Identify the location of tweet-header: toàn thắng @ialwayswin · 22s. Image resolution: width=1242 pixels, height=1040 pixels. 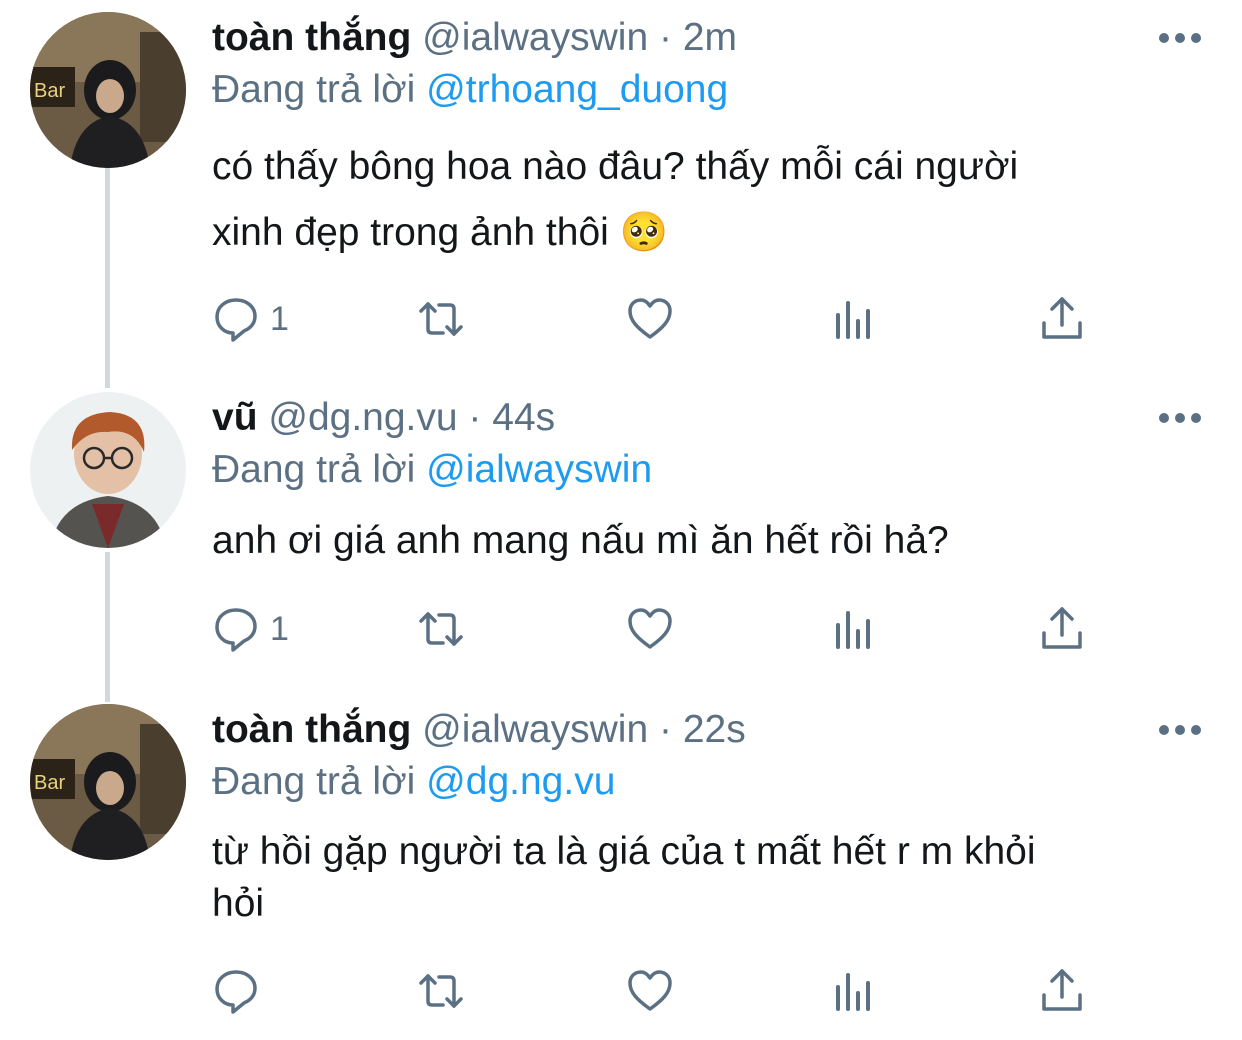
(479, 730).